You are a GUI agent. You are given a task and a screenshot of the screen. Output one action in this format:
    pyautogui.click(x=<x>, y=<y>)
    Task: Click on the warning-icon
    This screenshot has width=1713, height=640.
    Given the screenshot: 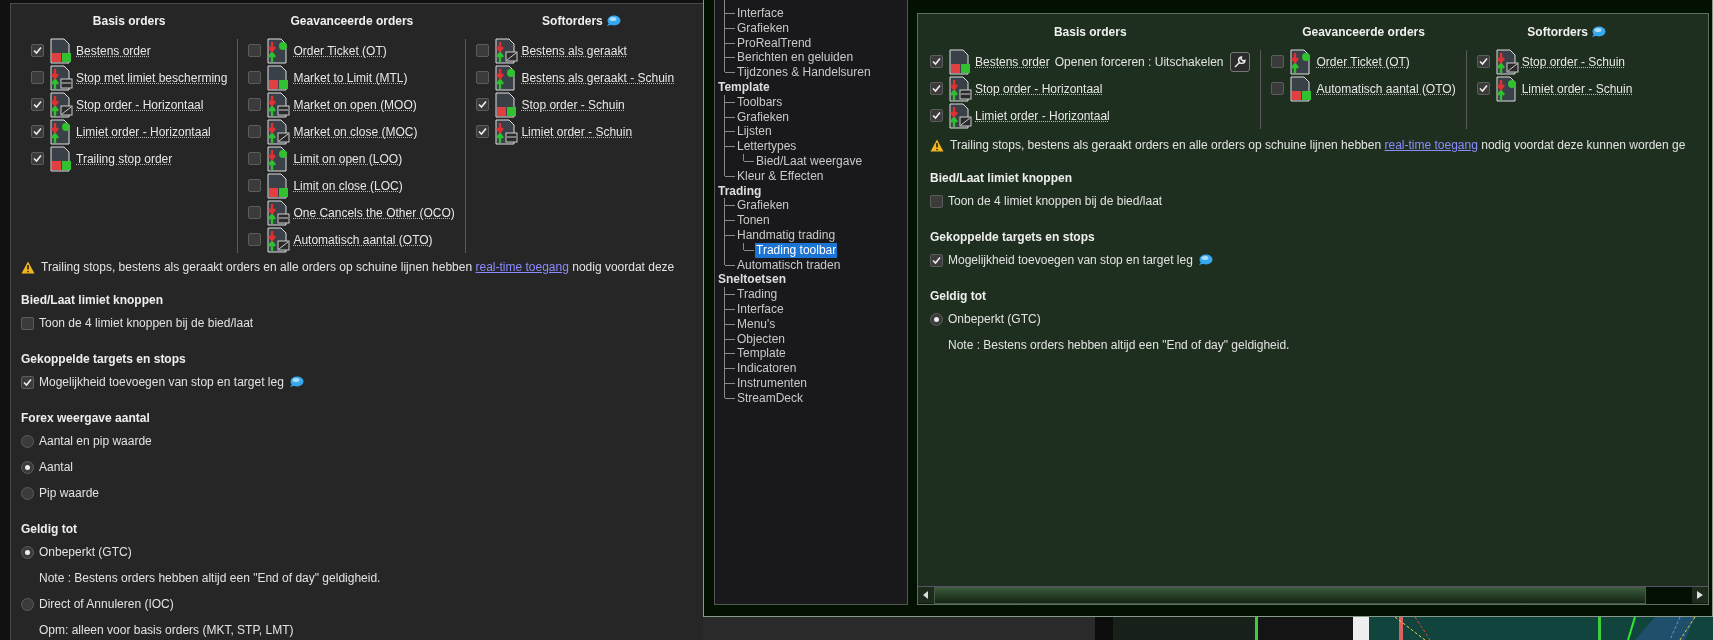 What is the action you would take?
    pyautogui.click(x=937, y=145)
    